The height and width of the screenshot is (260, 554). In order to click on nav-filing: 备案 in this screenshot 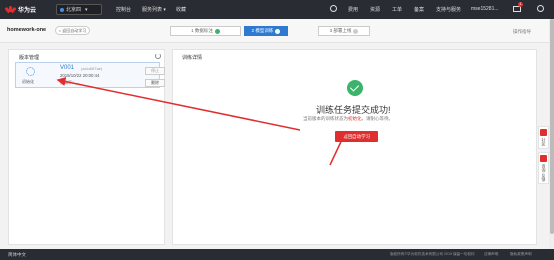, I will do `click(419, 9)`.